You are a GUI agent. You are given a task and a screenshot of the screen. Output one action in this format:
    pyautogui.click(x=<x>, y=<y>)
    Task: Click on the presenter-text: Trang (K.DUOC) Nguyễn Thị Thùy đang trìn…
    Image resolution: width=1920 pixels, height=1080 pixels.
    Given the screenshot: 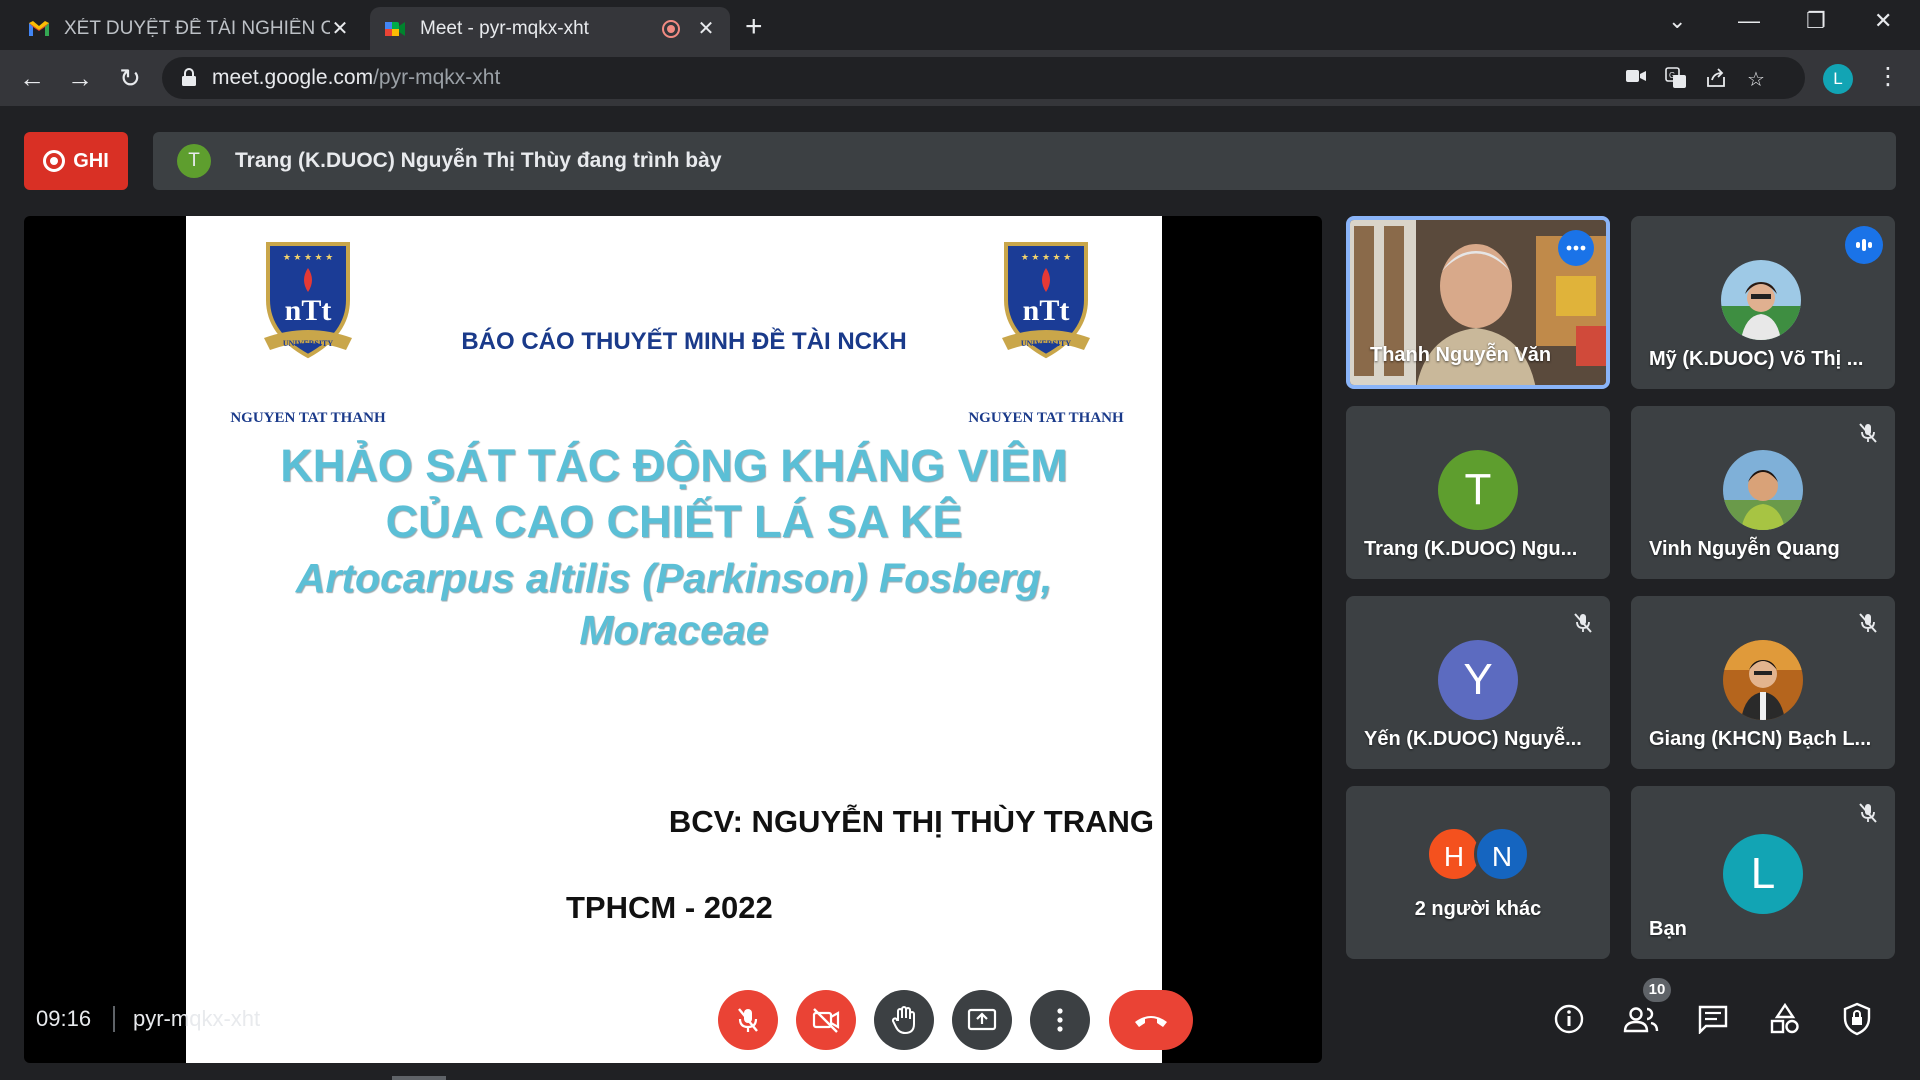 What is the action you would take?
    pyautogui.click(x=478, y=160)
    